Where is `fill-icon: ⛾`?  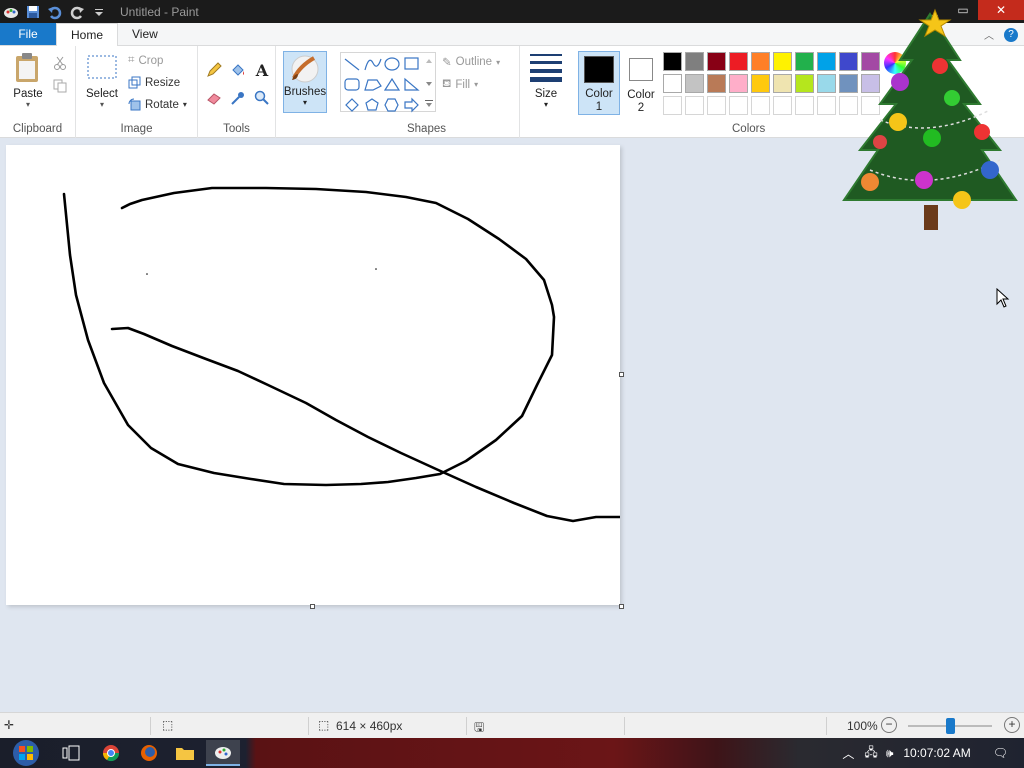 fill-icon: ⛾ is located at coordinates (447, 84).